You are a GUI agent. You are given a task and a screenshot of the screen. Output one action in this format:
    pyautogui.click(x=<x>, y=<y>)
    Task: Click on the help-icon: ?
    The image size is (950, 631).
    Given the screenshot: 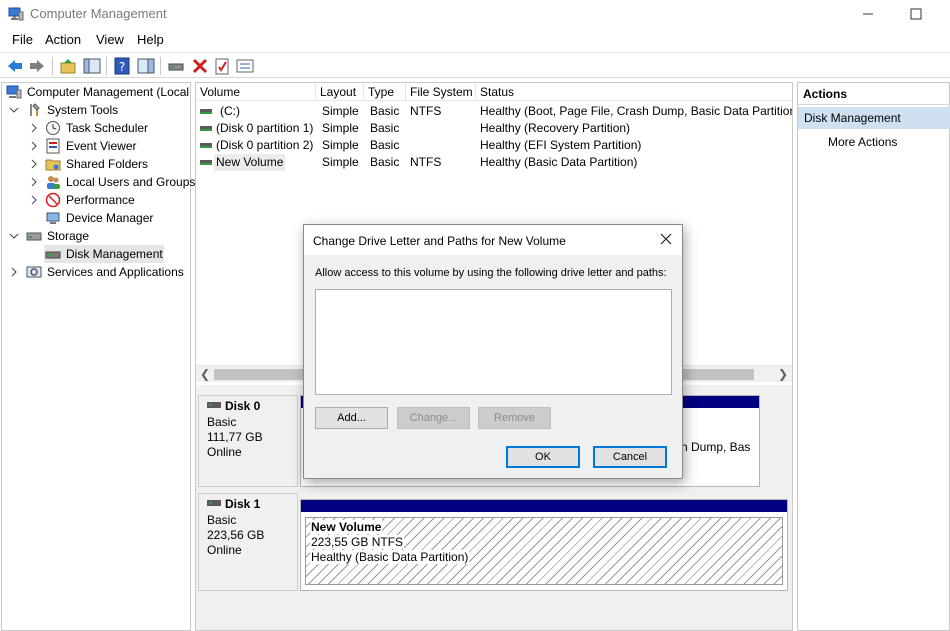 What is the action you would take?
    pyautogui.click(x=122, y=66)
    